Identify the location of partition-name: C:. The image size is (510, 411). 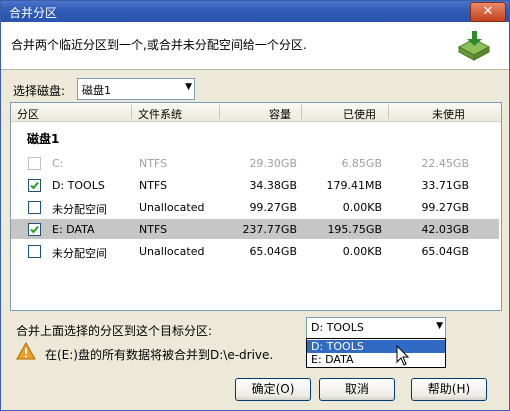
(58, 163).